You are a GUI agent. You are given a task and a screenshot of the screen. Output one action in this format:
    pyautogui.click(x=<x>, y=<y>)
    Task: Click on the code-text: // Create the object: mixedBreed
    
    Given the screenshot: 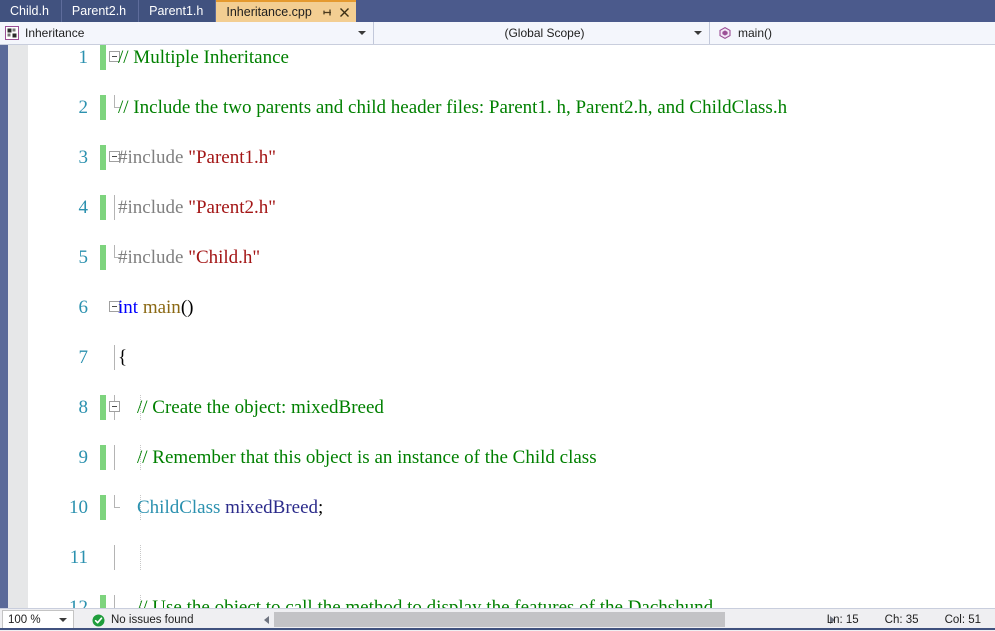 What is the action you would take?
    pyautogui.click(x=260, y=407)
    